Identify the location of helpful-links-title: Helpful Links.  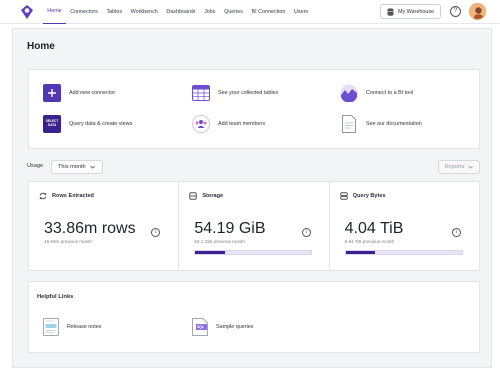
(55, 297).